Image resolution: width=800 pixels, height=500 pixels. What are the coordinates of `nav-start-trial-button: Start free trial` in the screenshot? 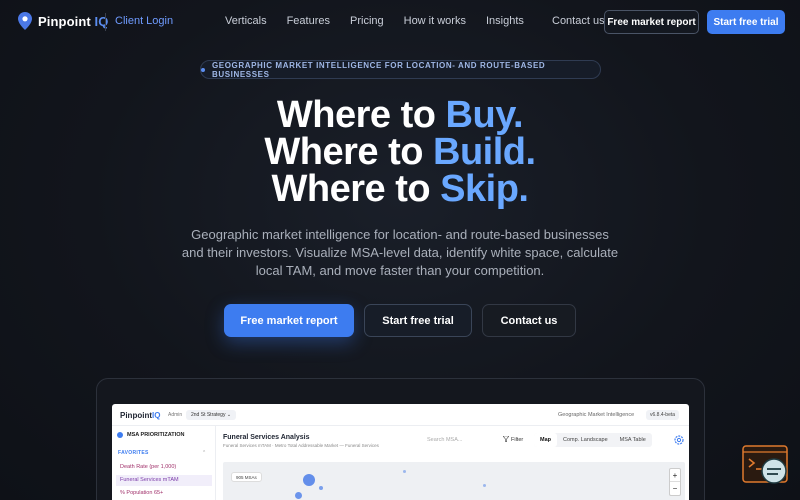 It's located at (746, 22).